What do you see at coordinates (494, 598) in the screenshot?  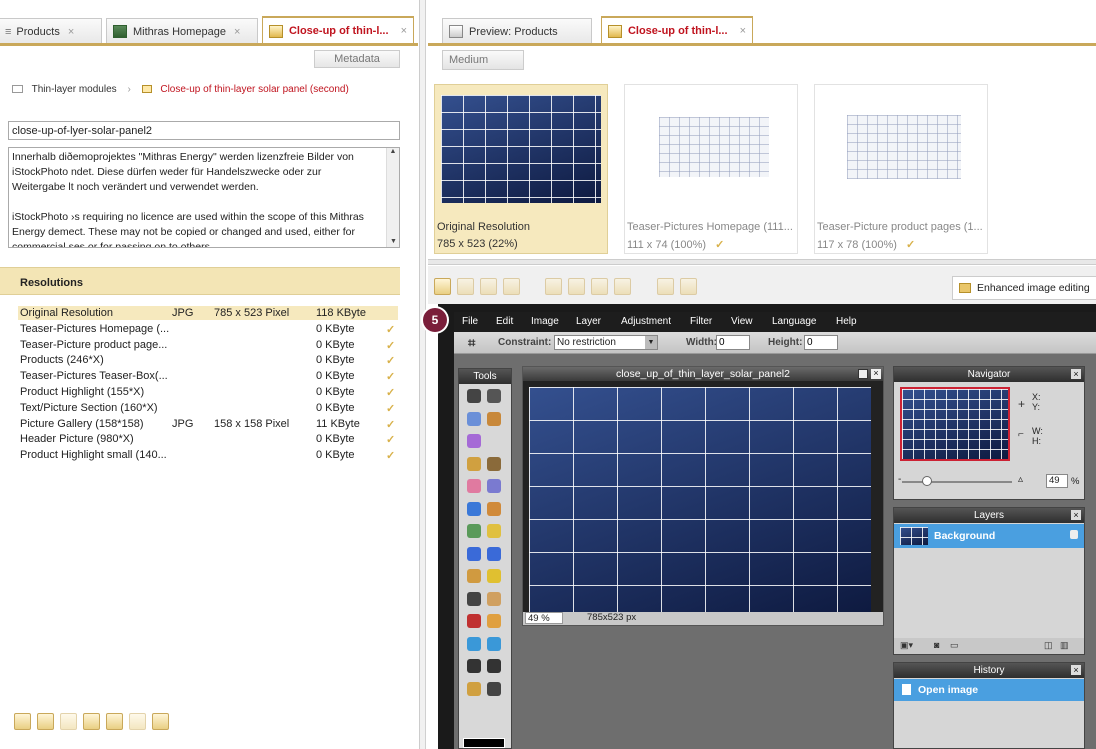 I see `heal-tool-icon` at bounding box center [494, 598].